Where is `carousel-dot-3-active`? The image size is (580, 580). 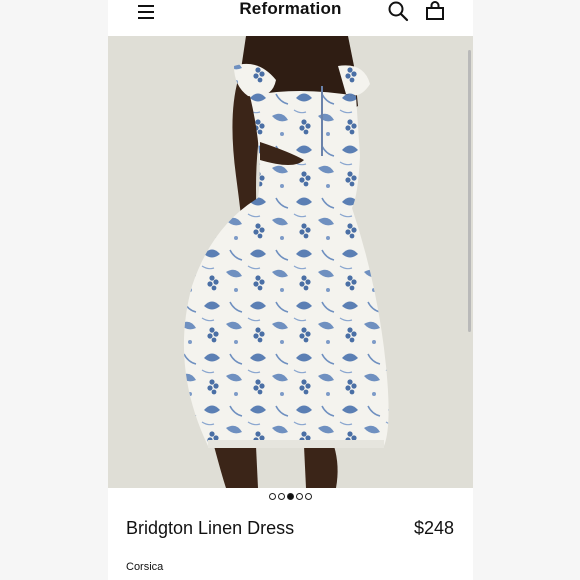 carousel-dot-3-active is located at coordinates (290, 496).